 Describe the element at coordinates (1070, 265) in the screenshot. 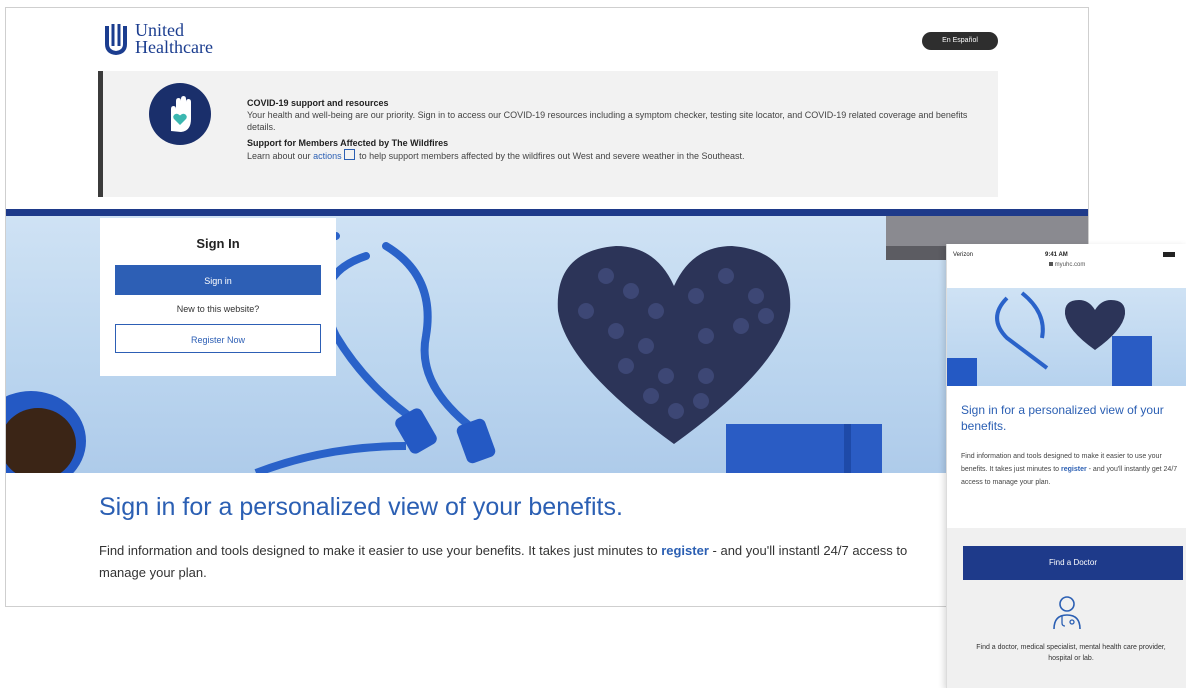

I see `url-text: myuhc.com` at that location.